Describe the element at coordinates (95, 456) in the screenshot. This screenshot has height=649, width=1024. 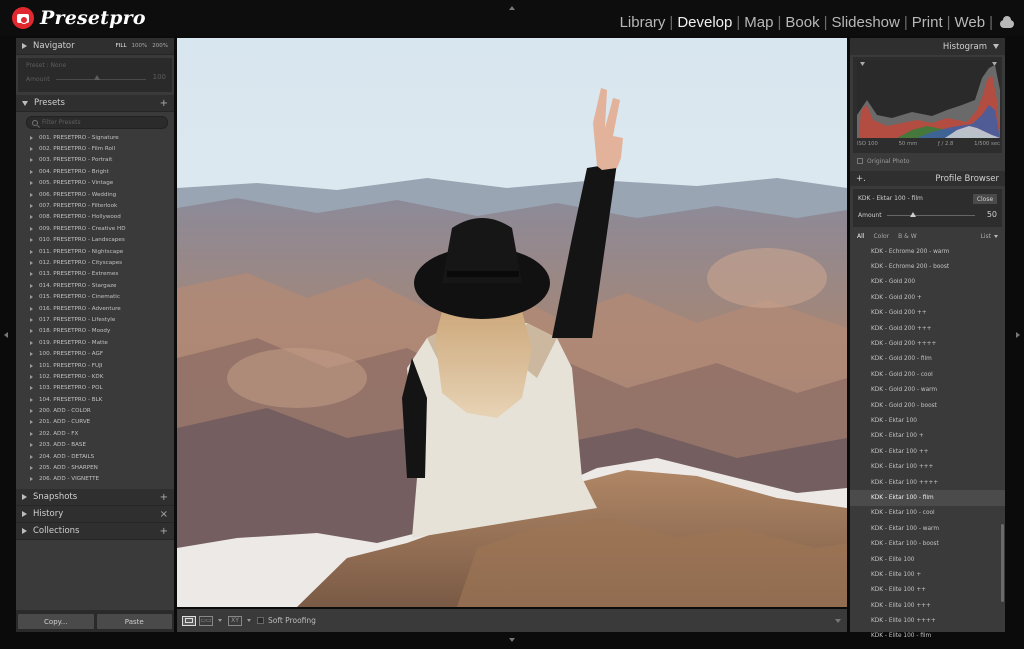
I see `preset-folder-item: 204. ADD - DETAILS` at that location.